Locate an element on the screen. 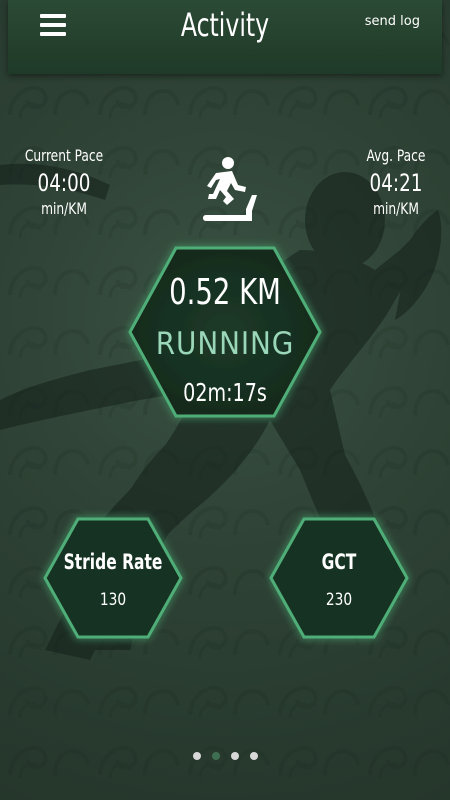 This screenshot has height=800, width=450. stride-rate-hexagon: Stride Rate 130 is located at coordinates (113, 578).